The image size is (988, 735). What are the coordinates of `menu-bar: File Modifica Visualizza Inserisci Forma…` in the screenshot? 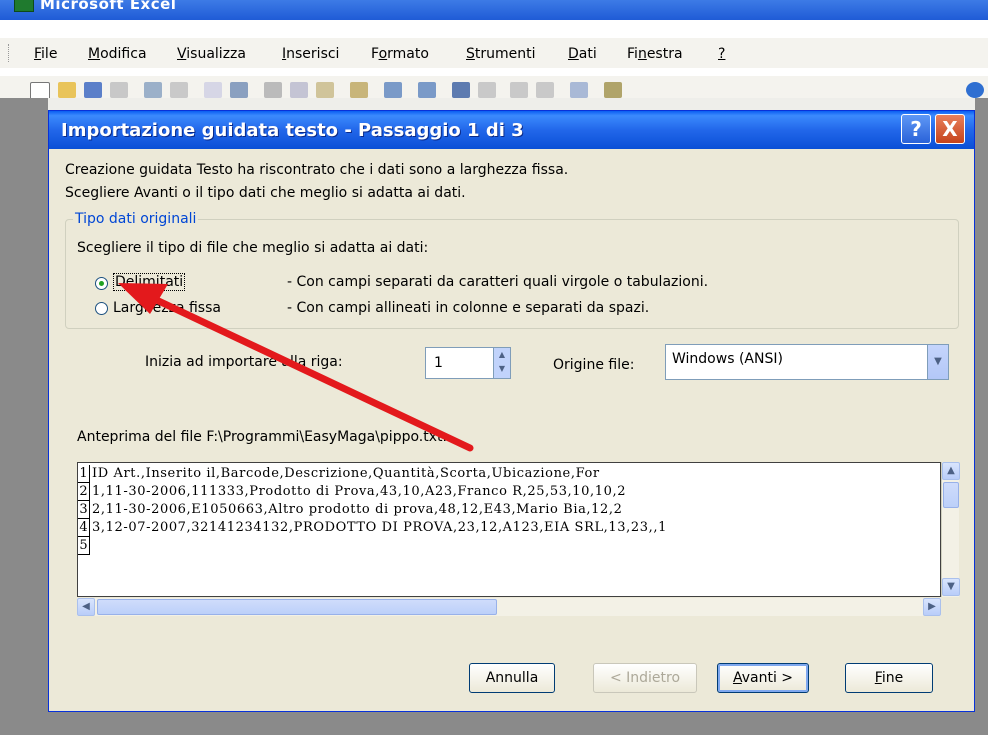 It's located at (494, 53).